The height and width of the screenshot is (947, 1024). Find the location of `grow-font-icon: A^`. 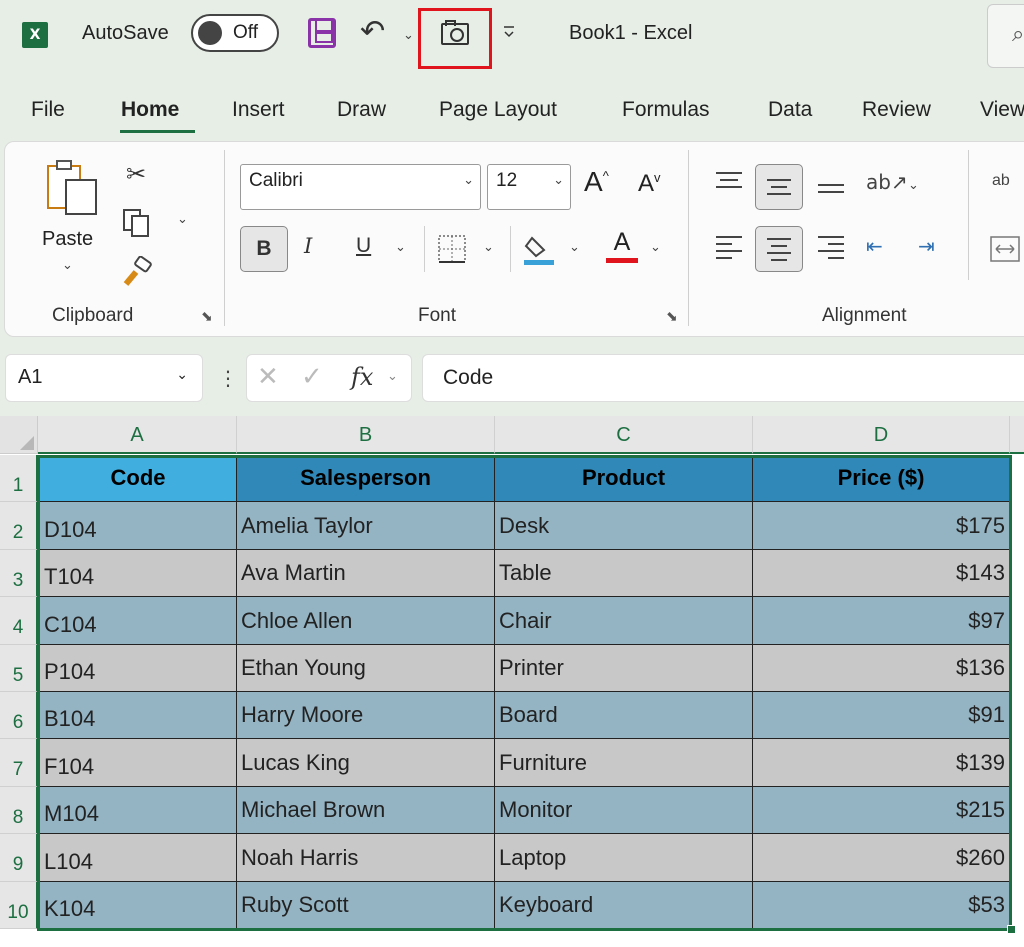

grow-font-icon: A^ is located at coordinates (596, 182).